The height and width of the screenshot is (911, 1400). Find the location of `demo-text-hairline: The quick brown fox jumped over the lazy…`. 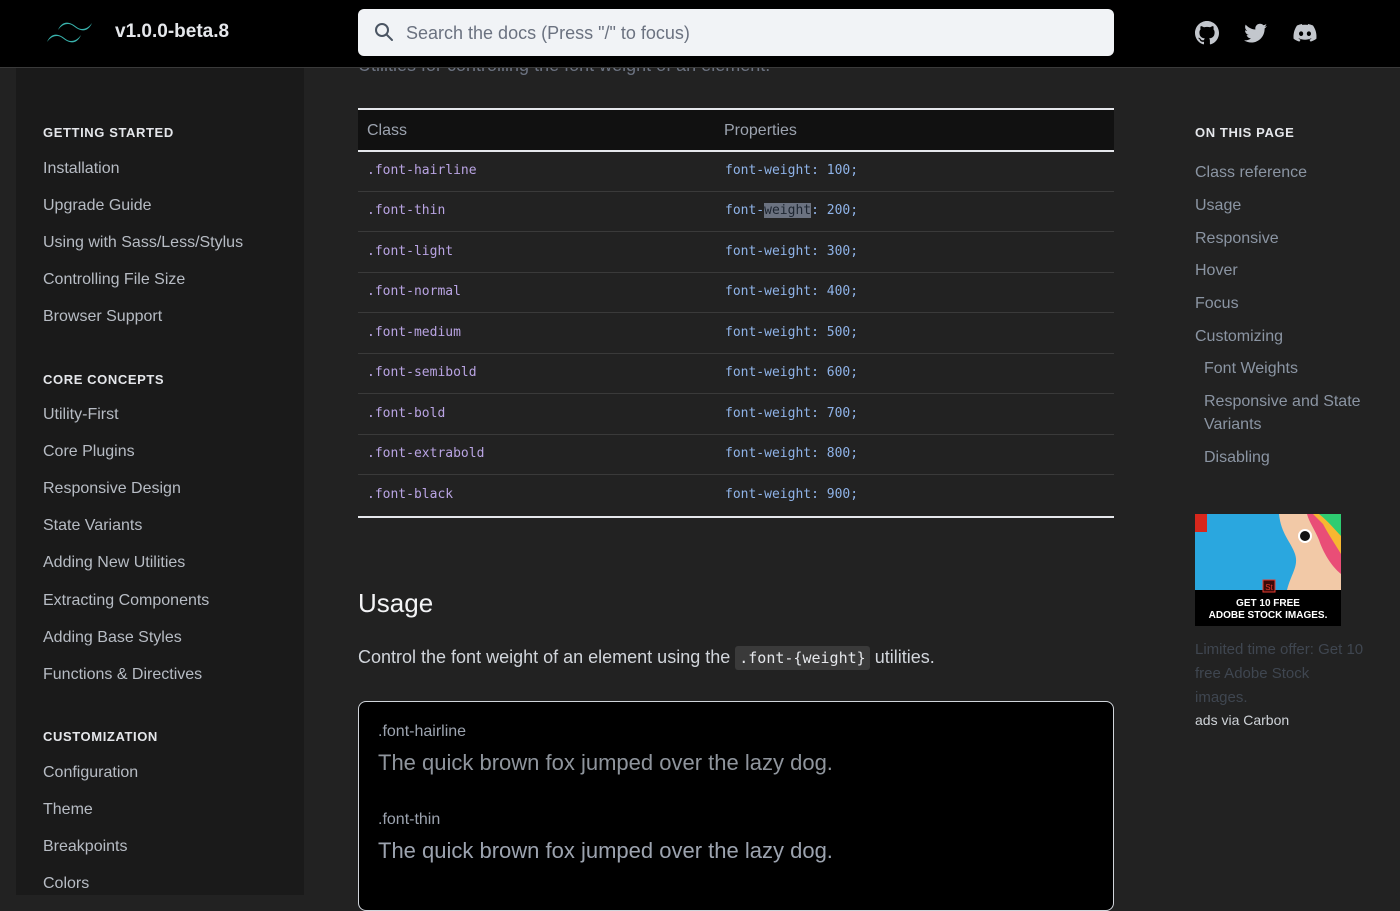

demo-text-hairline: The quick brown fox jumped over the lazy… is located at coordinates (605, 762).